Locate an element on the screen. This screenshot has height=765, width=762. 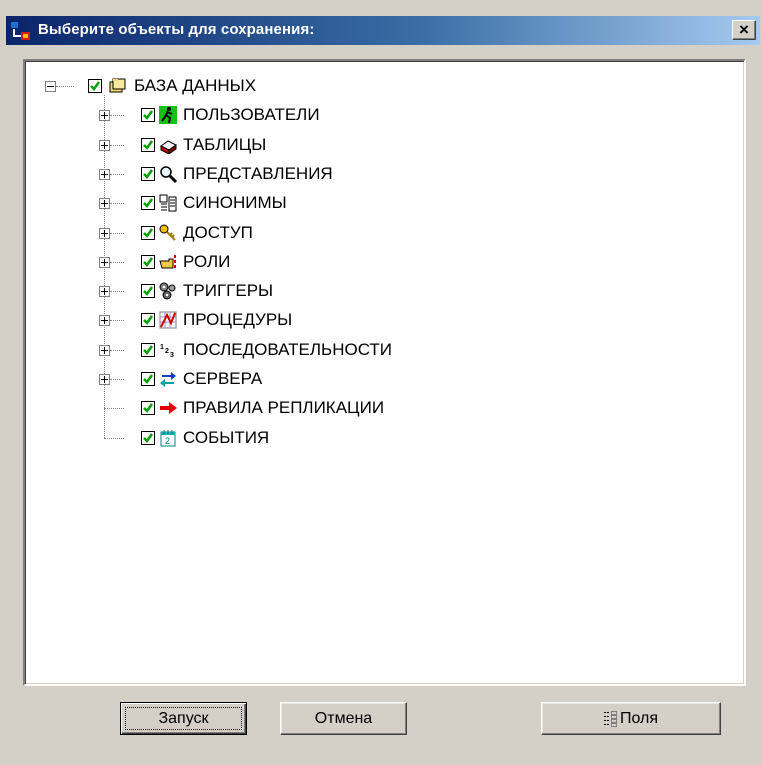
trigger-gears-icon is located at coordinates (167, 291).